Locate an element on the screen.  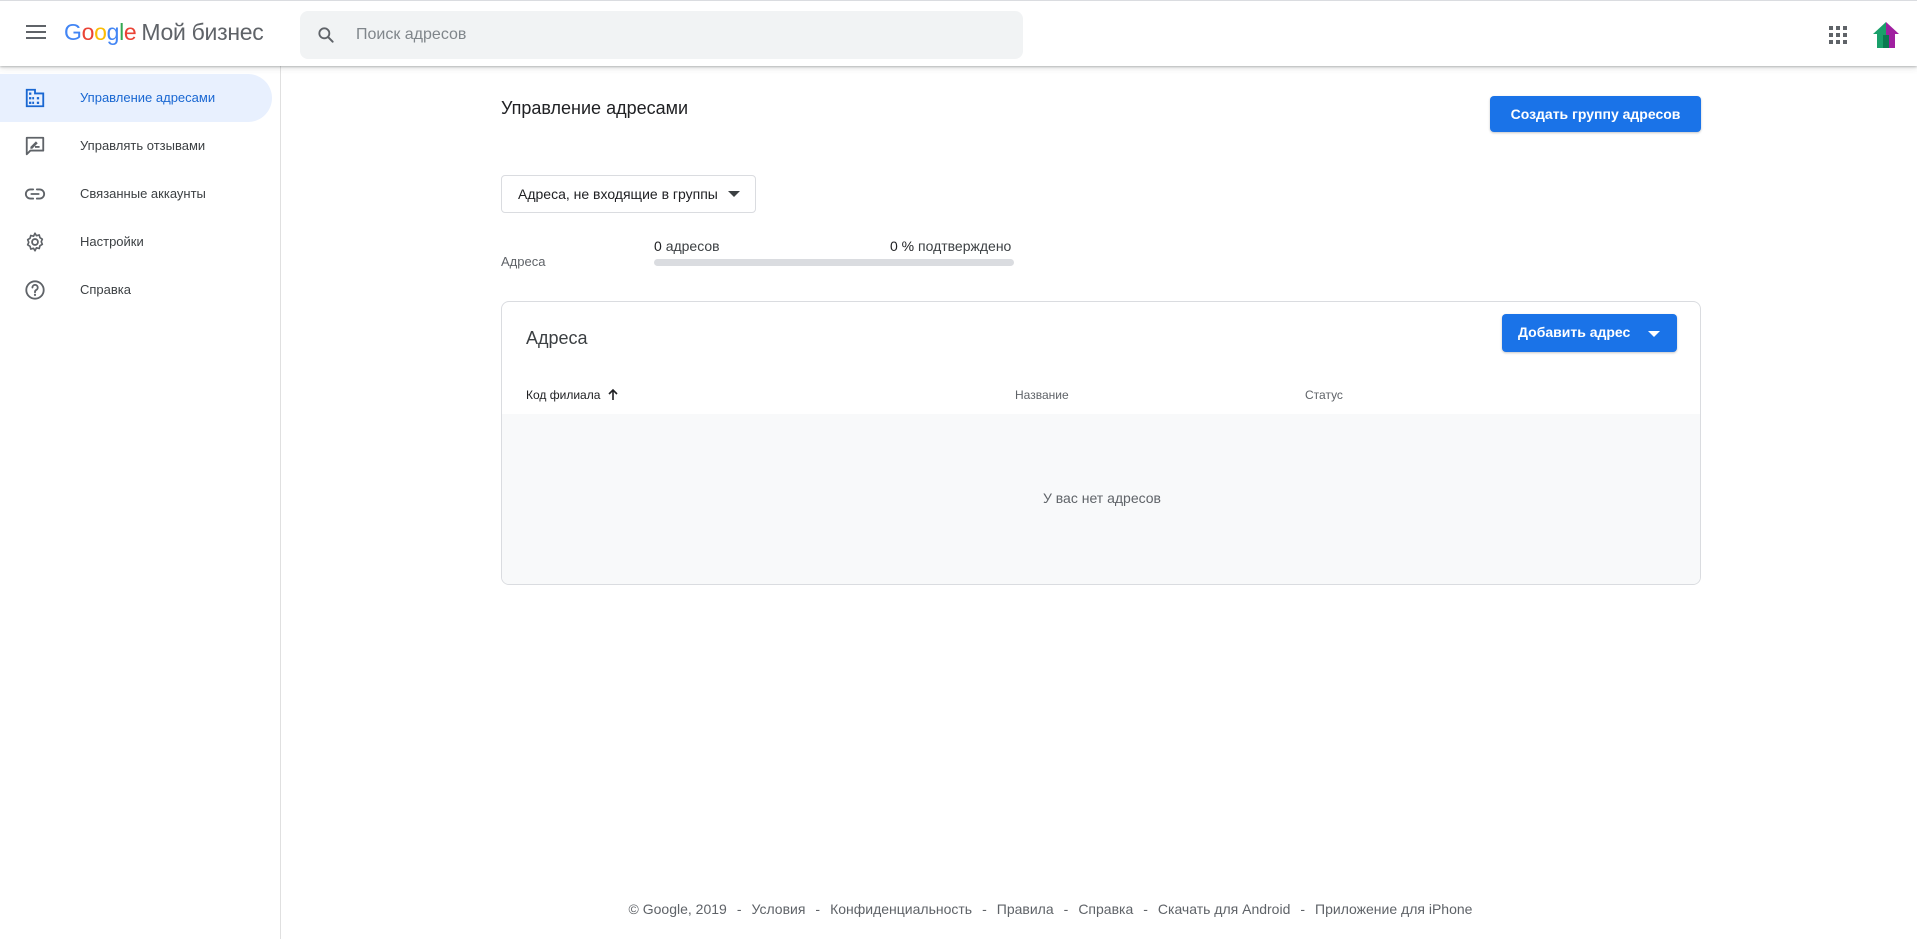
add-location-button: Добавить адрес is located at coordinates (1589, 333).